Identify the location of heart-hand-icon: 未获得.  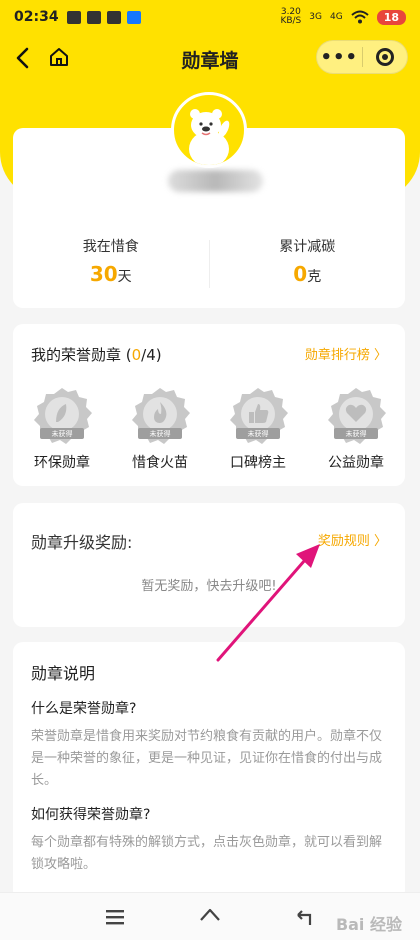
(357, 416).